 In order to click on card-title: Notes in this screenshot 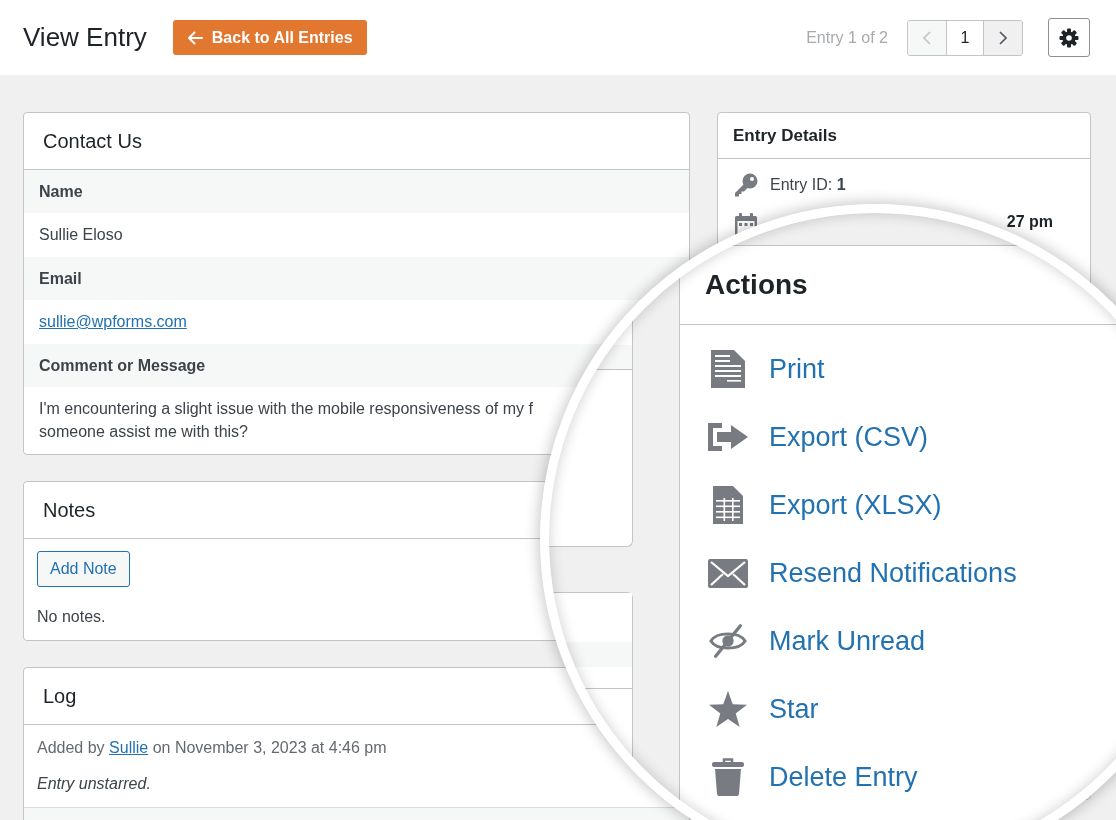, I will do `click(69, 510)`.